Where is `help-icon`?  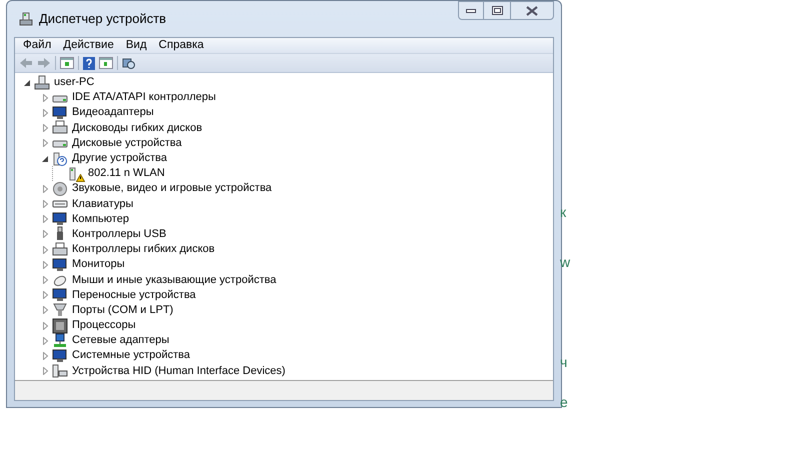 help-icon is located at coordinates (89, 63).